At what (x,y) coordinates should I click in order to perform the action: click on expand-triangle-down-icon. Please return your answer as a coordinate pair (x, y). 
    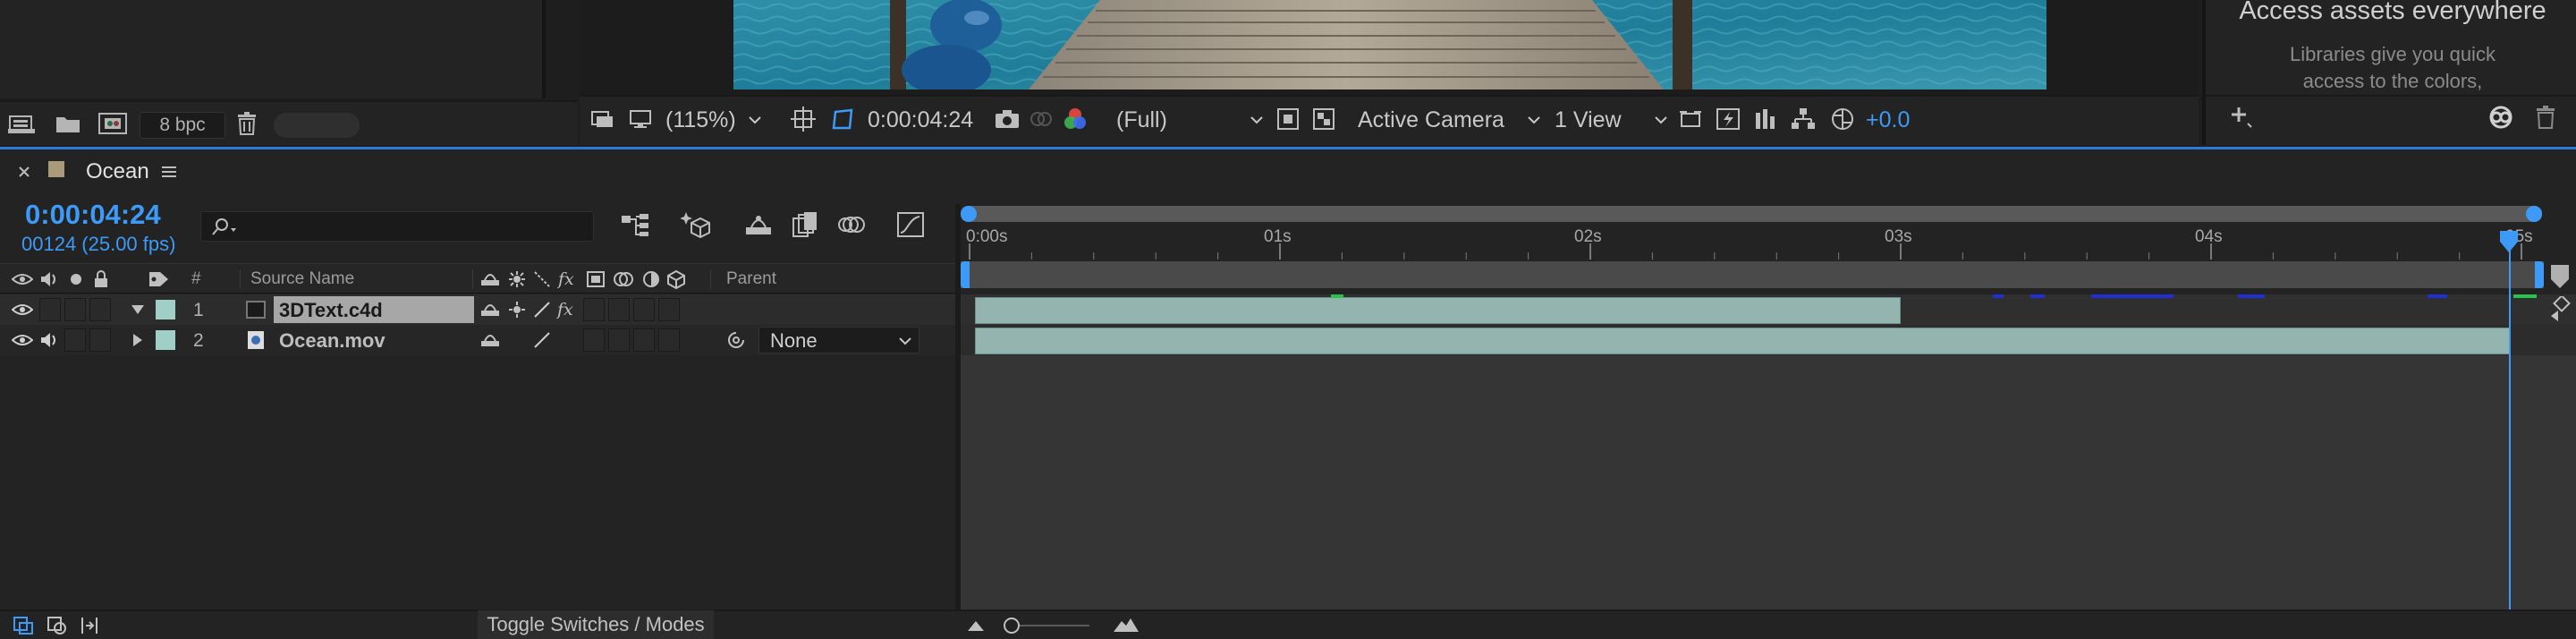
    Looking at the image, I should click on (137, 310).